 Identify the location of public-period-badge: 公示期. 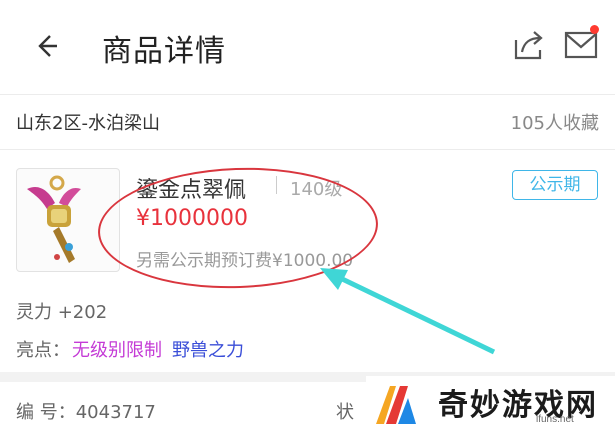
(555, 185).